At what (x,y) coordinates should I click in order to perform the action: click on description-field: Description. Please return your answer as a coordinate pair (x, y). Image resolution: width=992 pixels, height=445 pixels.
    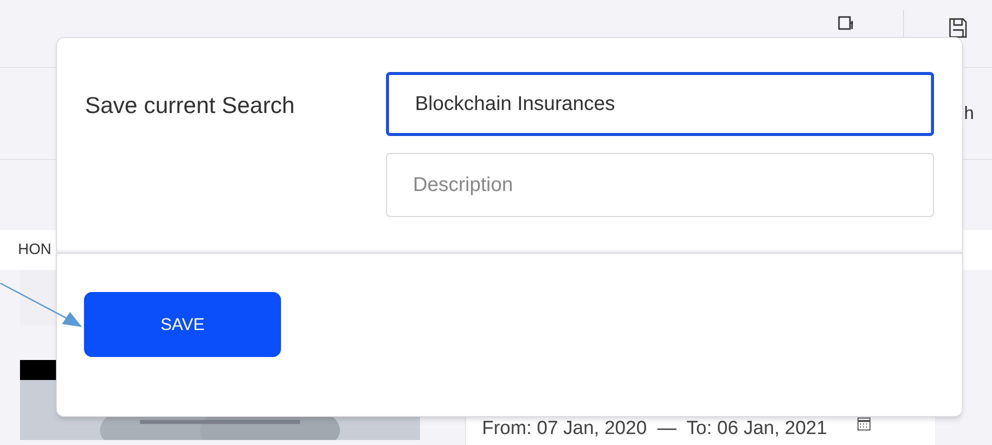
    Looking at the image, I should click on (660, 185).